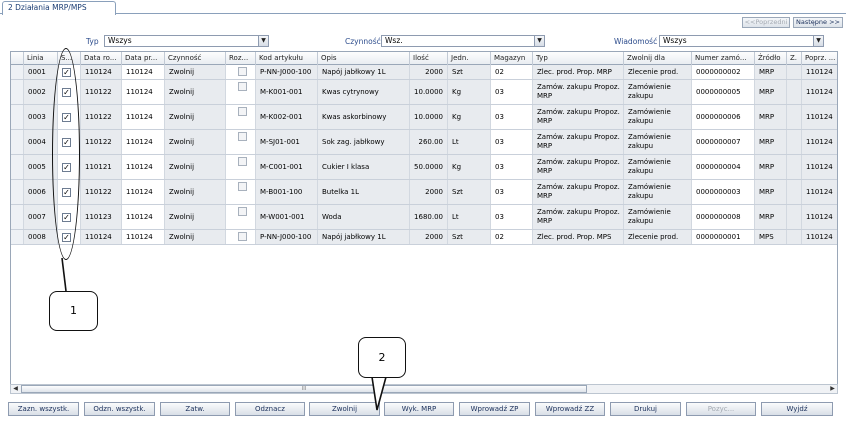  What do you see at coordinates (419, 409) in the screenshot?
I see `action-button-5: Wyk. MRP` at bounding box center [419, 409].